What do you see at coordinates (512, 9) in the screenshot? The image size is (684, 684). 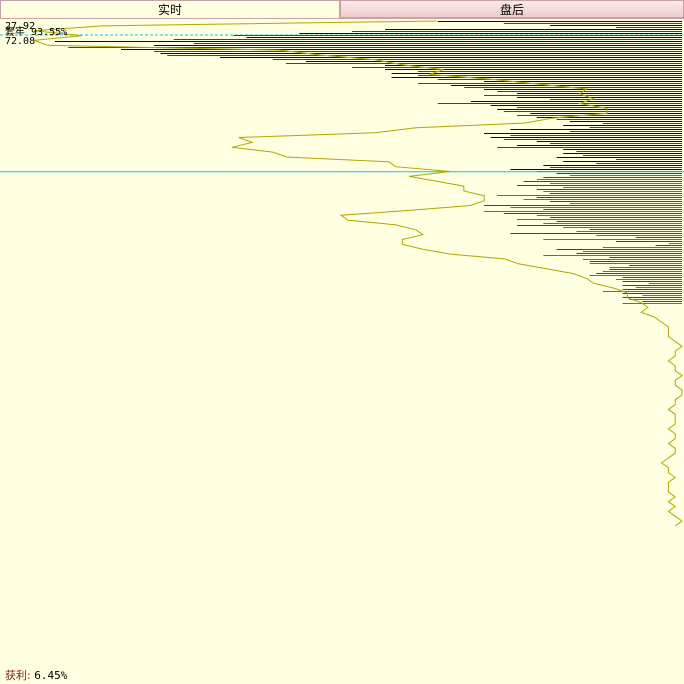 I see `tab-after-hours: 盘后` at bounding box center [512, 9].